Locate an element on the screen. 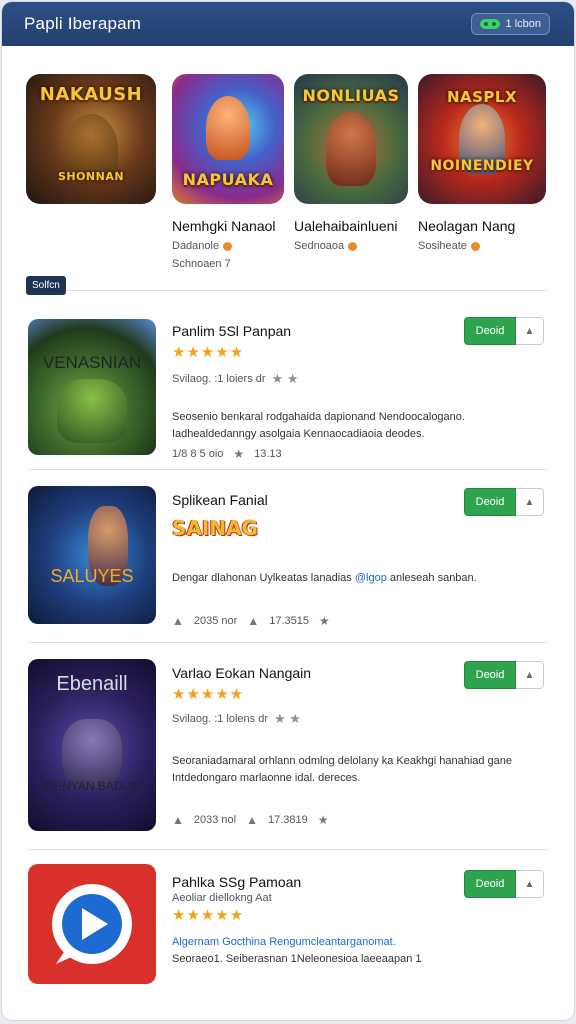 The height and width of the screenshot is (1024, 576). stat-downloads: 2035 nor is located at coordinates (215, 621).